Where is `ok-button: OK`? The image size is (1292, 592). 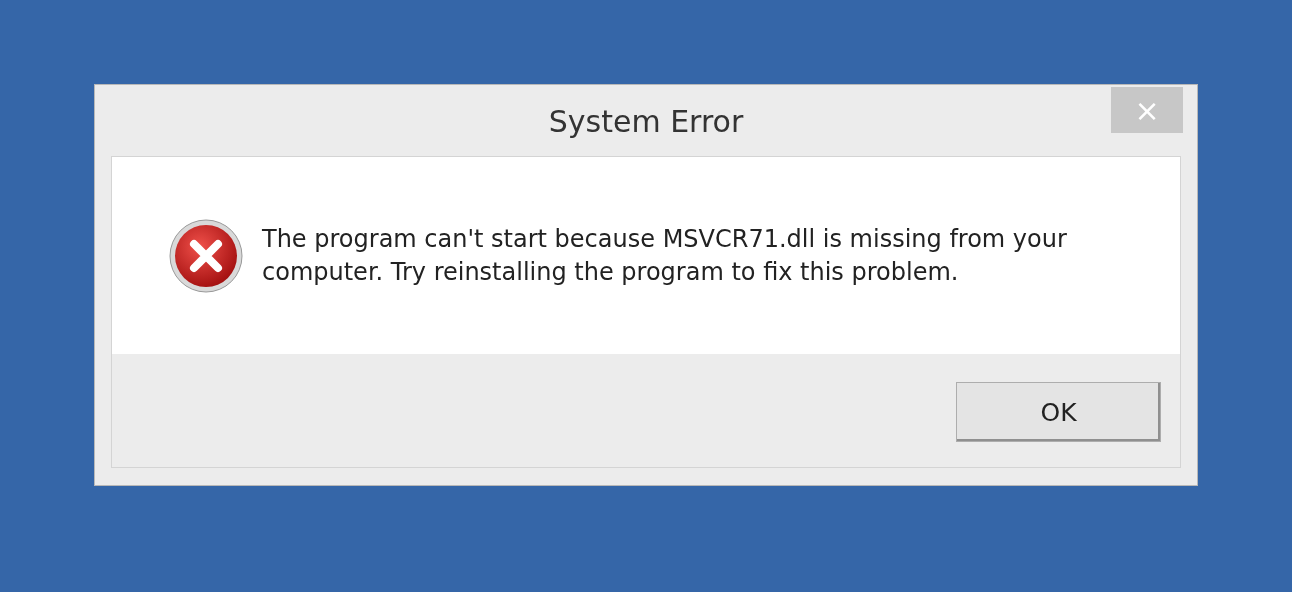
ok-button: OK is located at coordinates (1058, 412).